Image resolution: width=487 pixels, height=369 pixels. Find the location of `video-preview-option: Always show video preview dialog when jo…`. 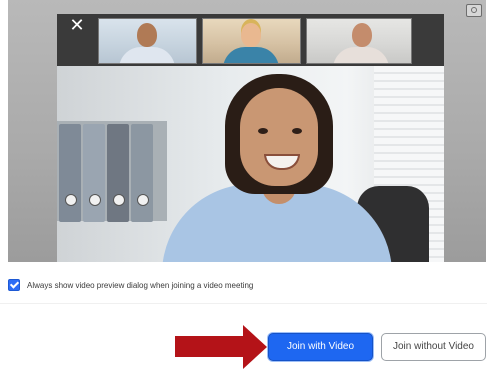

video-preview-option: Always show video preview dialog when jo… is located at coordinates (130, 285).